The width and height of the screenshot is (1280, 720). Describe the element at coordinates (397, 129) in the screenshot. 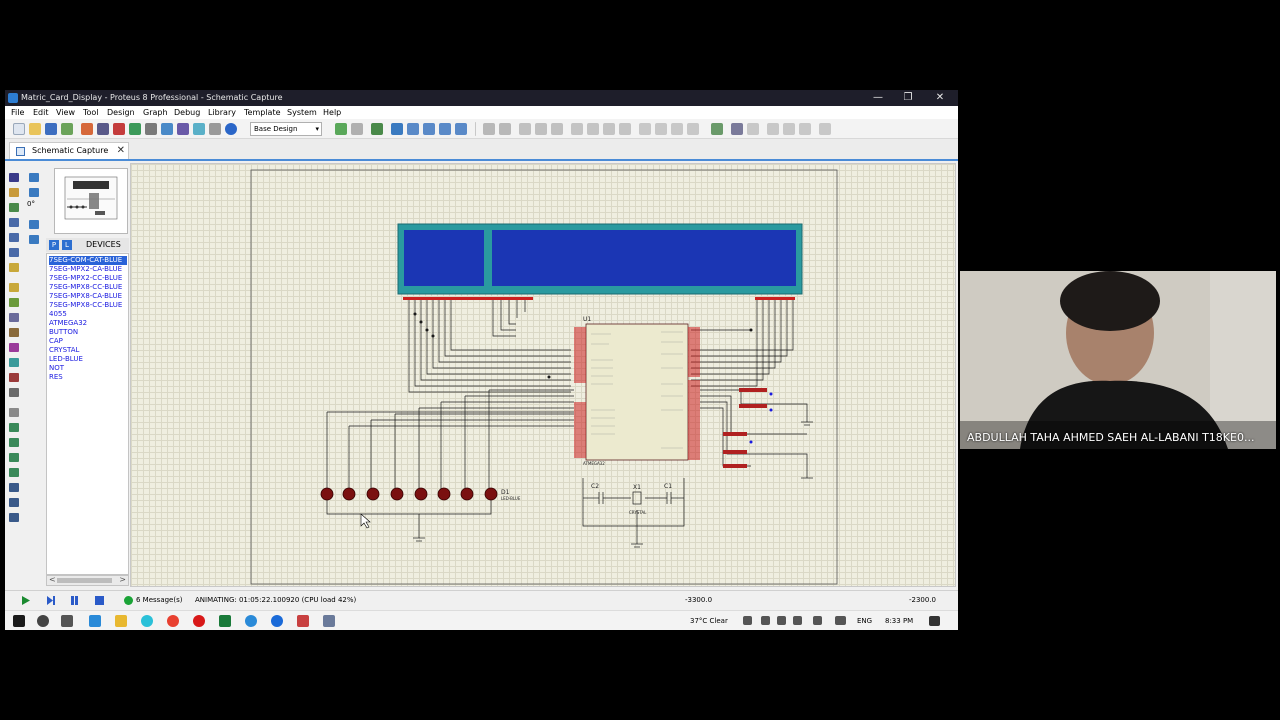

I see `pan-icon` at that location.